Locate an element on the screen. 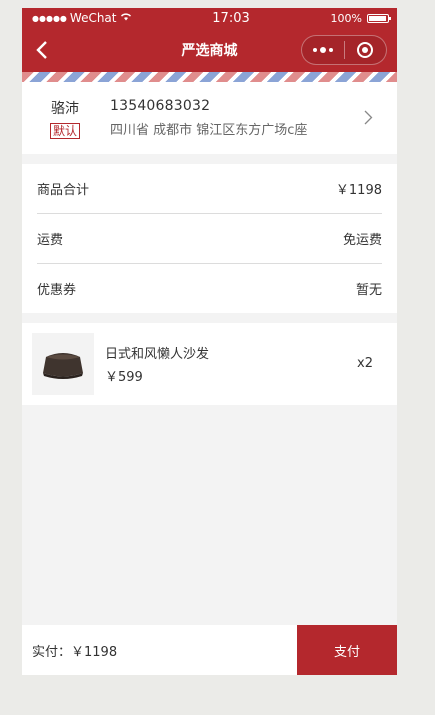 The image size is (435, 715). page-title: 严选商城 is located at coordinates (209, 51).